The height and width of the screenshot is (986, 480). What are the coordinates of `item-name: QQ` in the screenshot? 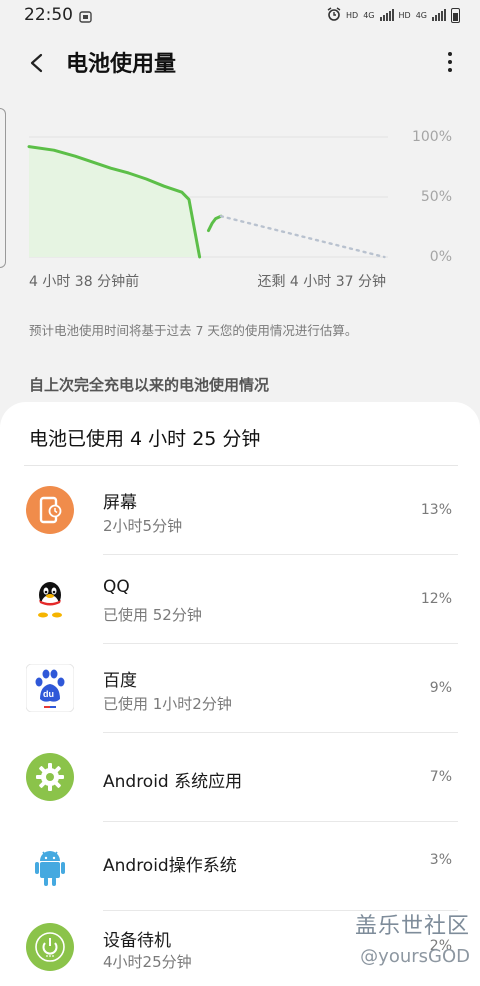 It's located at (116, 587).